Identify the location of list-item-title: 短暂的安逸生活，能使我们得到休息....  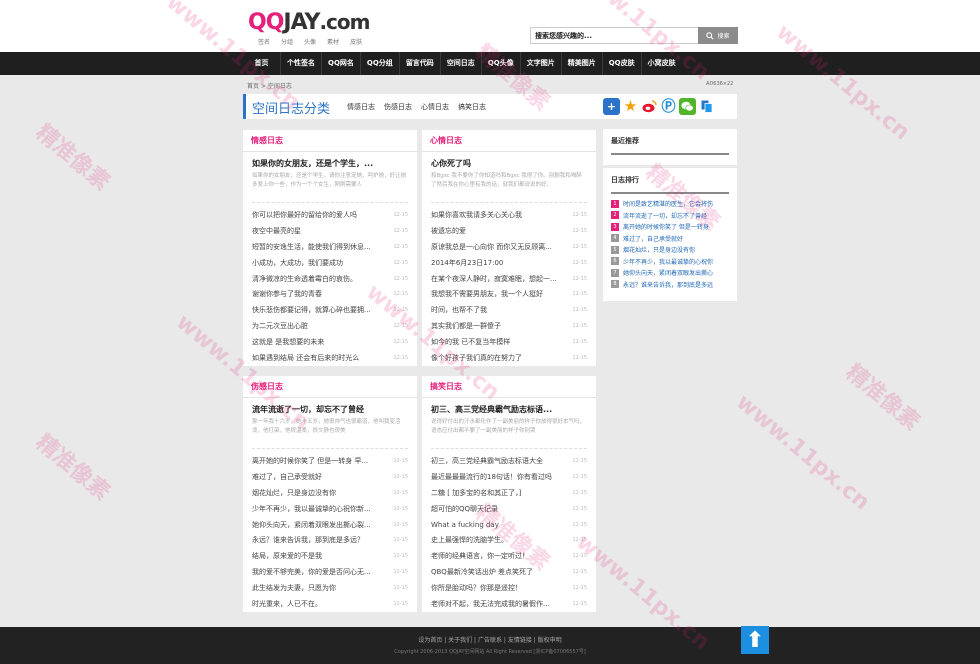
(311, 247).